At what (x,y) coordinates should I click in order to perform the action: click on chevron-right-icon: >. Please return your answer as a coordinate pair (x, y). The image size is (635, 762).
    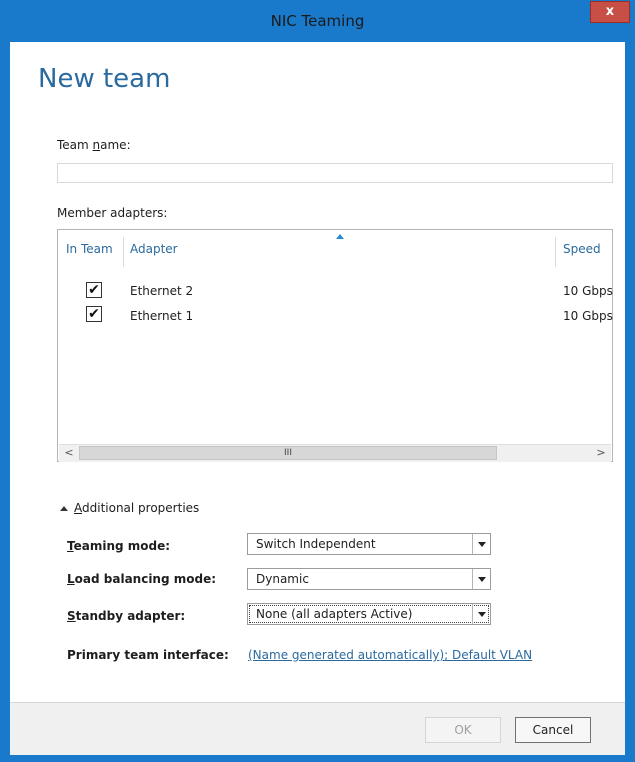
    Looking at the image, I should click on (601, 452).